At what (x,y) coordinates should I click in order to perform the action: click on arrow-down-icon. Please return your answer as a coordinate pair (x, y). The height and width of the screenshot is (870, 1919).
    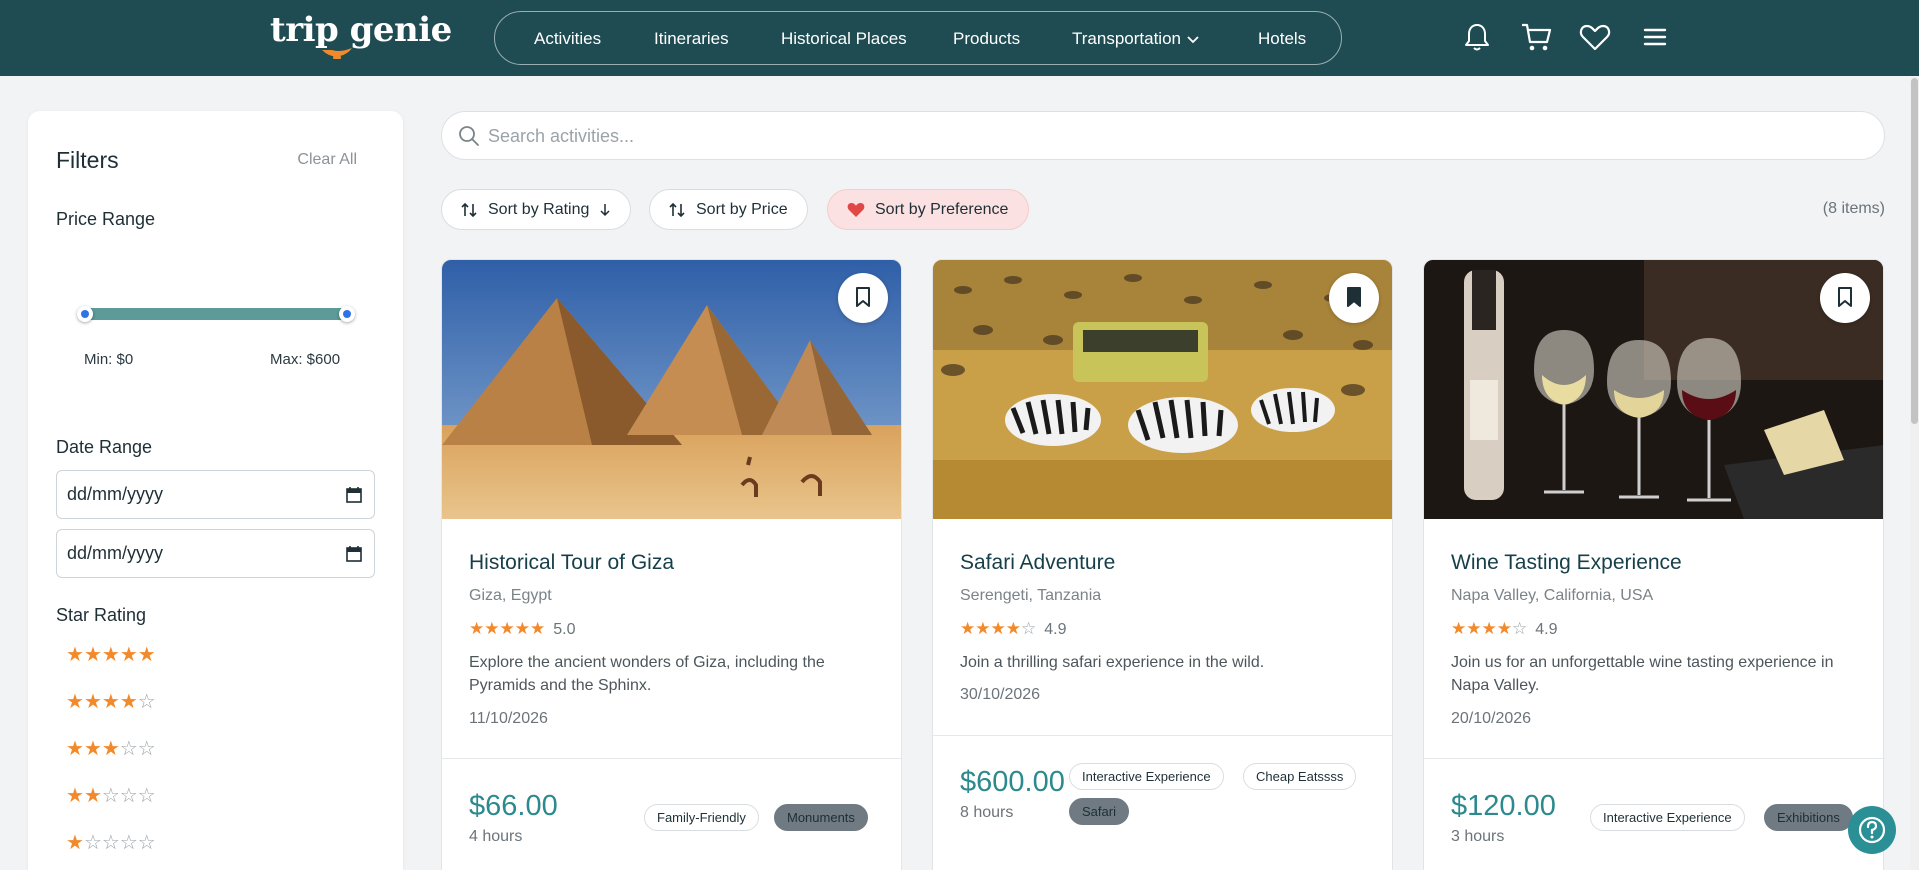
    Looking at the image, I should click on (605, 210).